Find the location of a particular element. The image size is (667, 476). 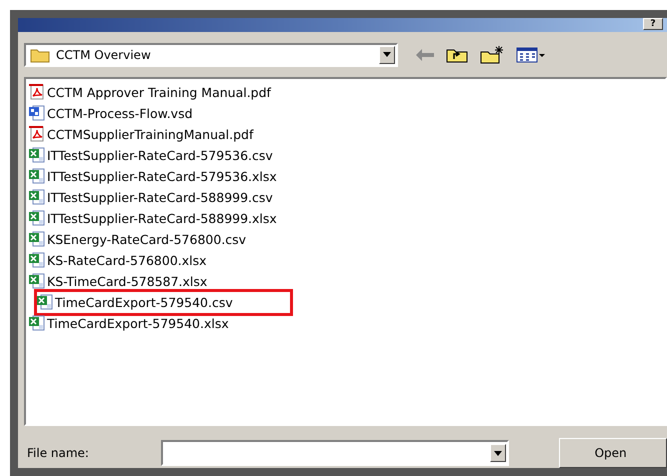

file-name-field is located at coordinates (334, 453).